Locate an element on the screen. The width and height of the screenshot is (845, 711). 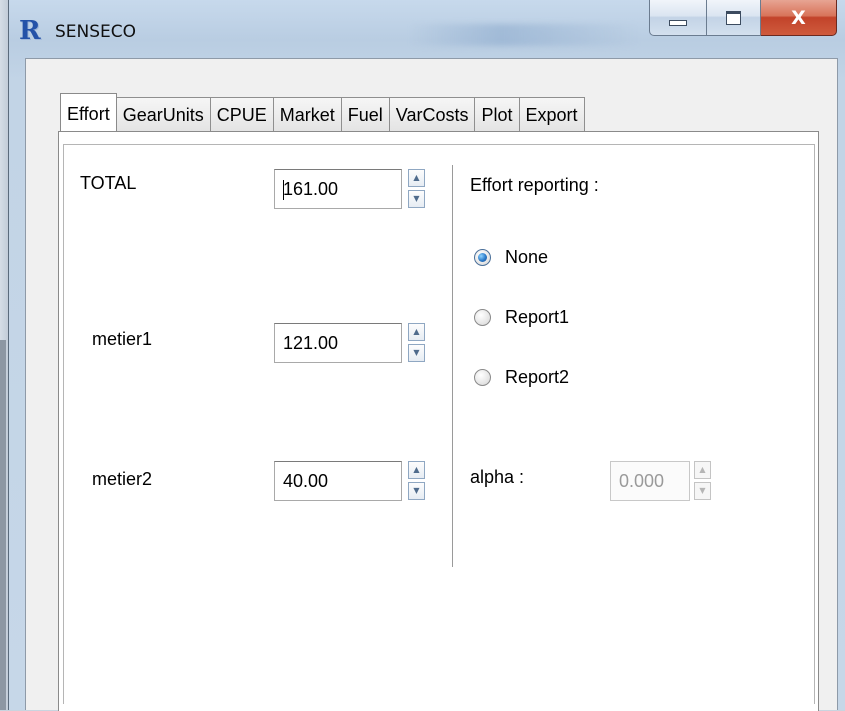
tab-market: Market is located at coordinates (307, 114).